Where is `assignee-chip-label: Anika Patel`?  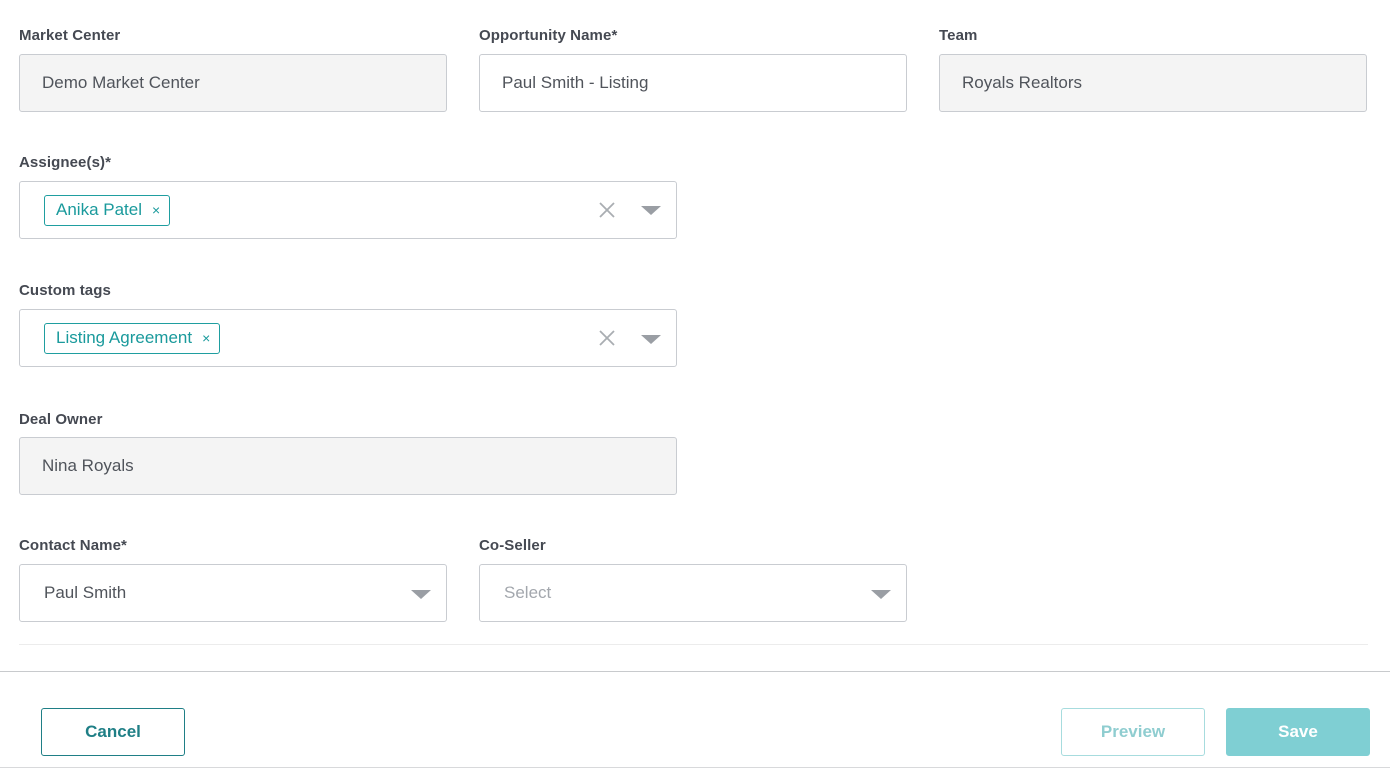 assignee-chip-label: Anika Patel is located at coordinates (99, 209).